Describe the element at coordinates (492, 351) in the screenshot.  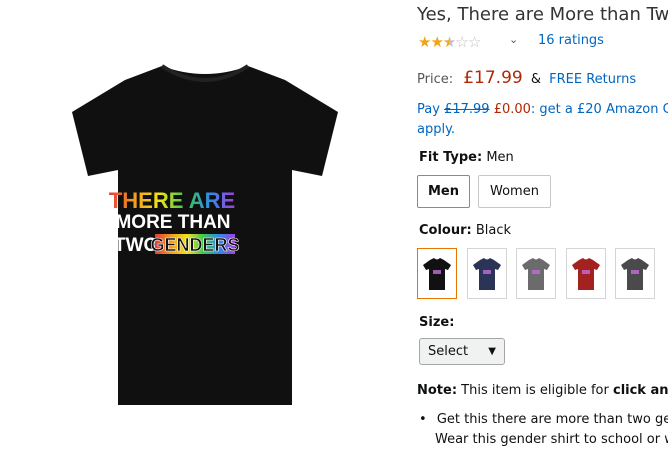
I see `dropdown-arrow-icon: ▼` at that location.